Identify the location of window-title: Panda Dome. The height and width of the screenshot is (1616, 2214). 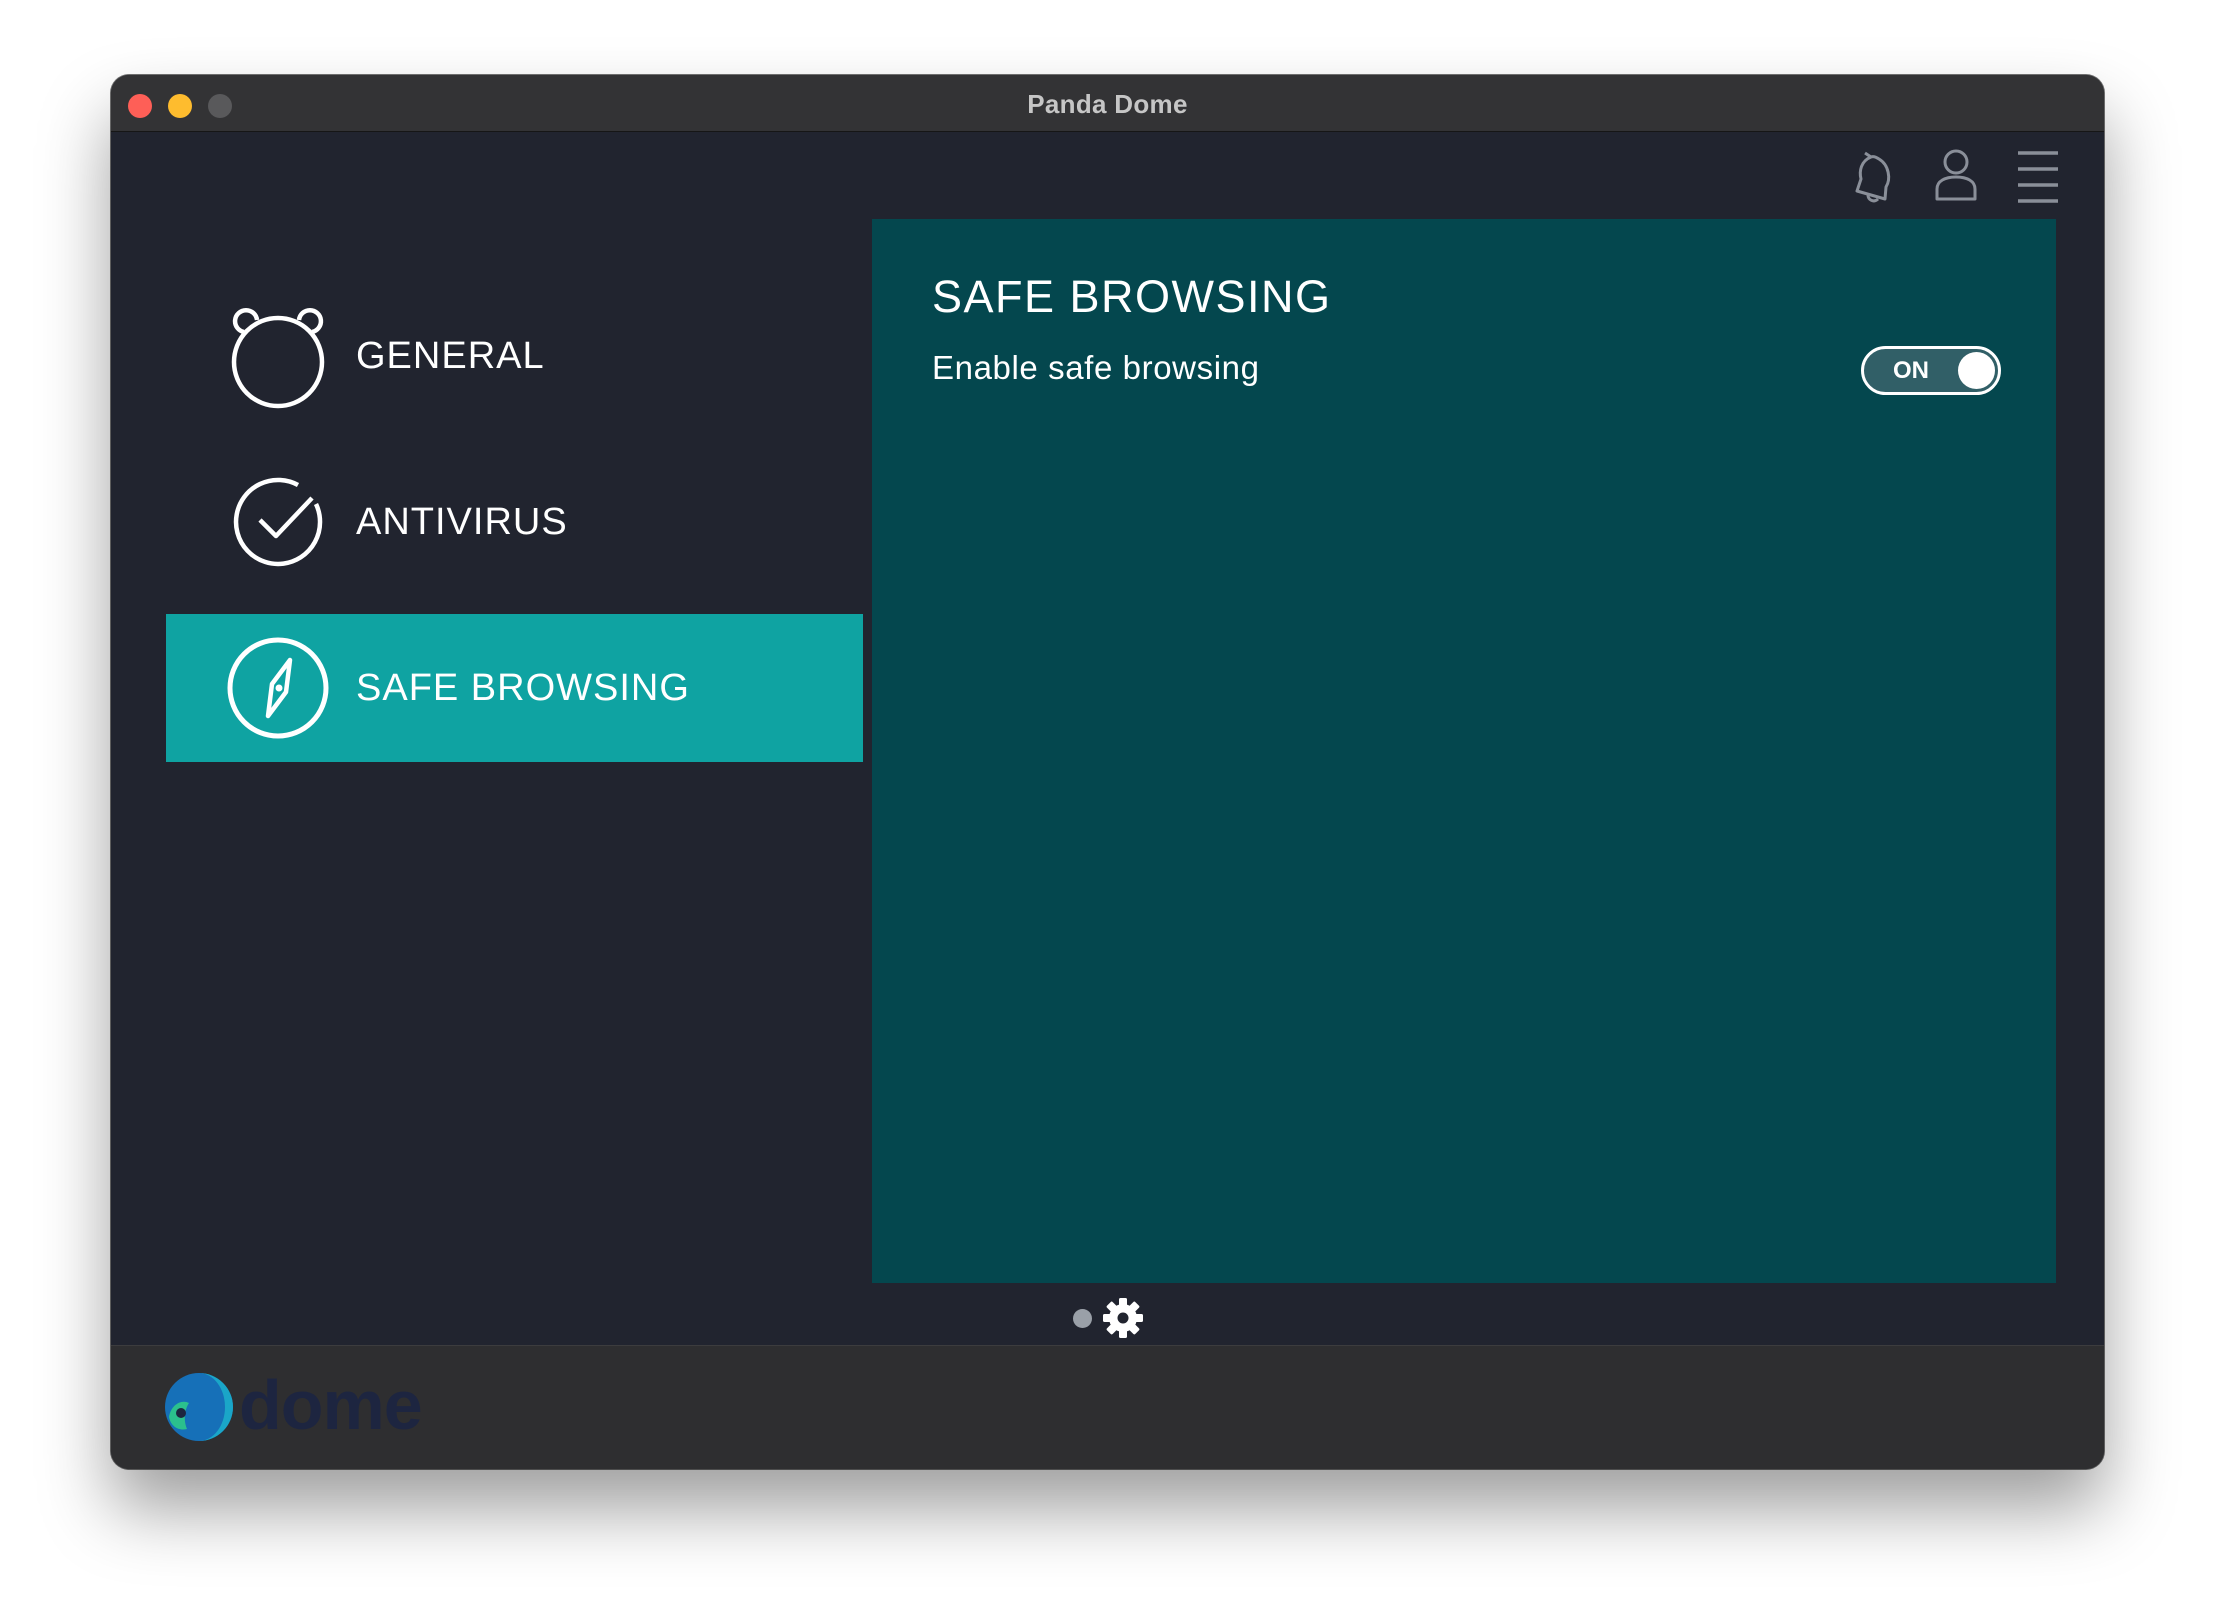
(1107, 104).